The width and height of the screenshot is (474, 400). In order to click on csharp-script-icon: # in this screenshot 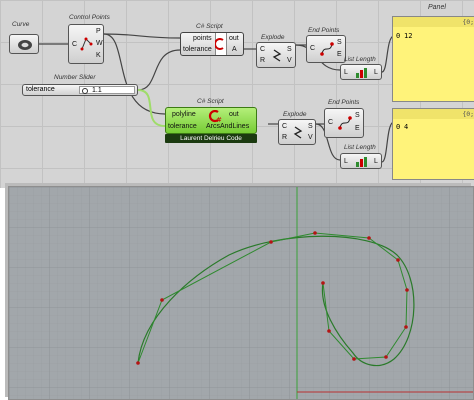, I will do `click(215, 116)`.